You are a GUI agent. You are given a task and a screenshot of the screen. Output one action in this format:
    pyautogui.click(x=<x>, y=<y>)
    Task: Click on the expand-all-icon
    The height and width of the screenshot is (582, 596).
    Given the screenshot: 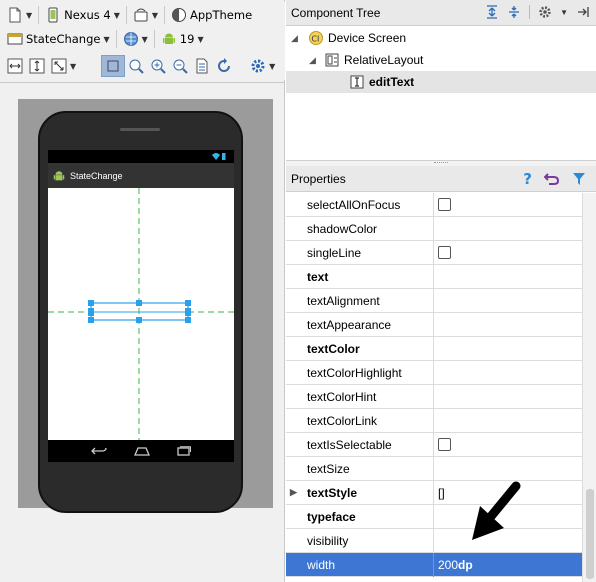 What is the action you would take?
    pyautogui.click(x=492, y=12)
    